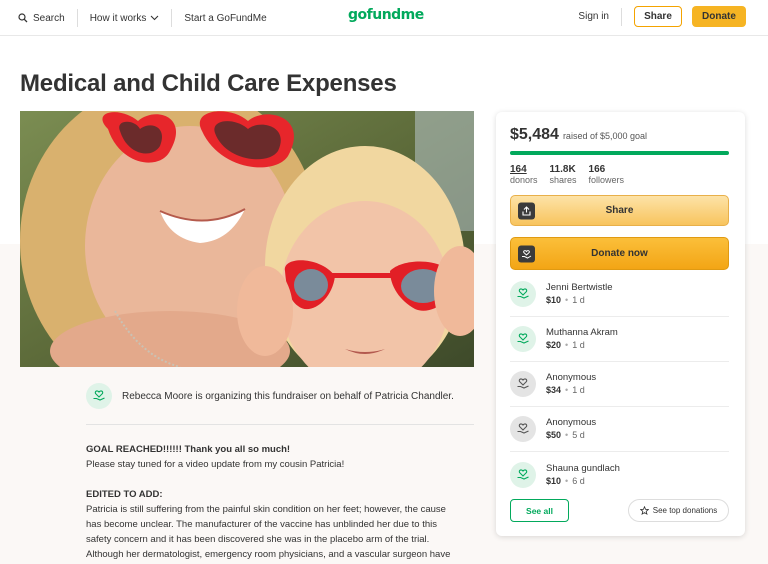  I want to click on donation-amount: $34, so click(554, 390).